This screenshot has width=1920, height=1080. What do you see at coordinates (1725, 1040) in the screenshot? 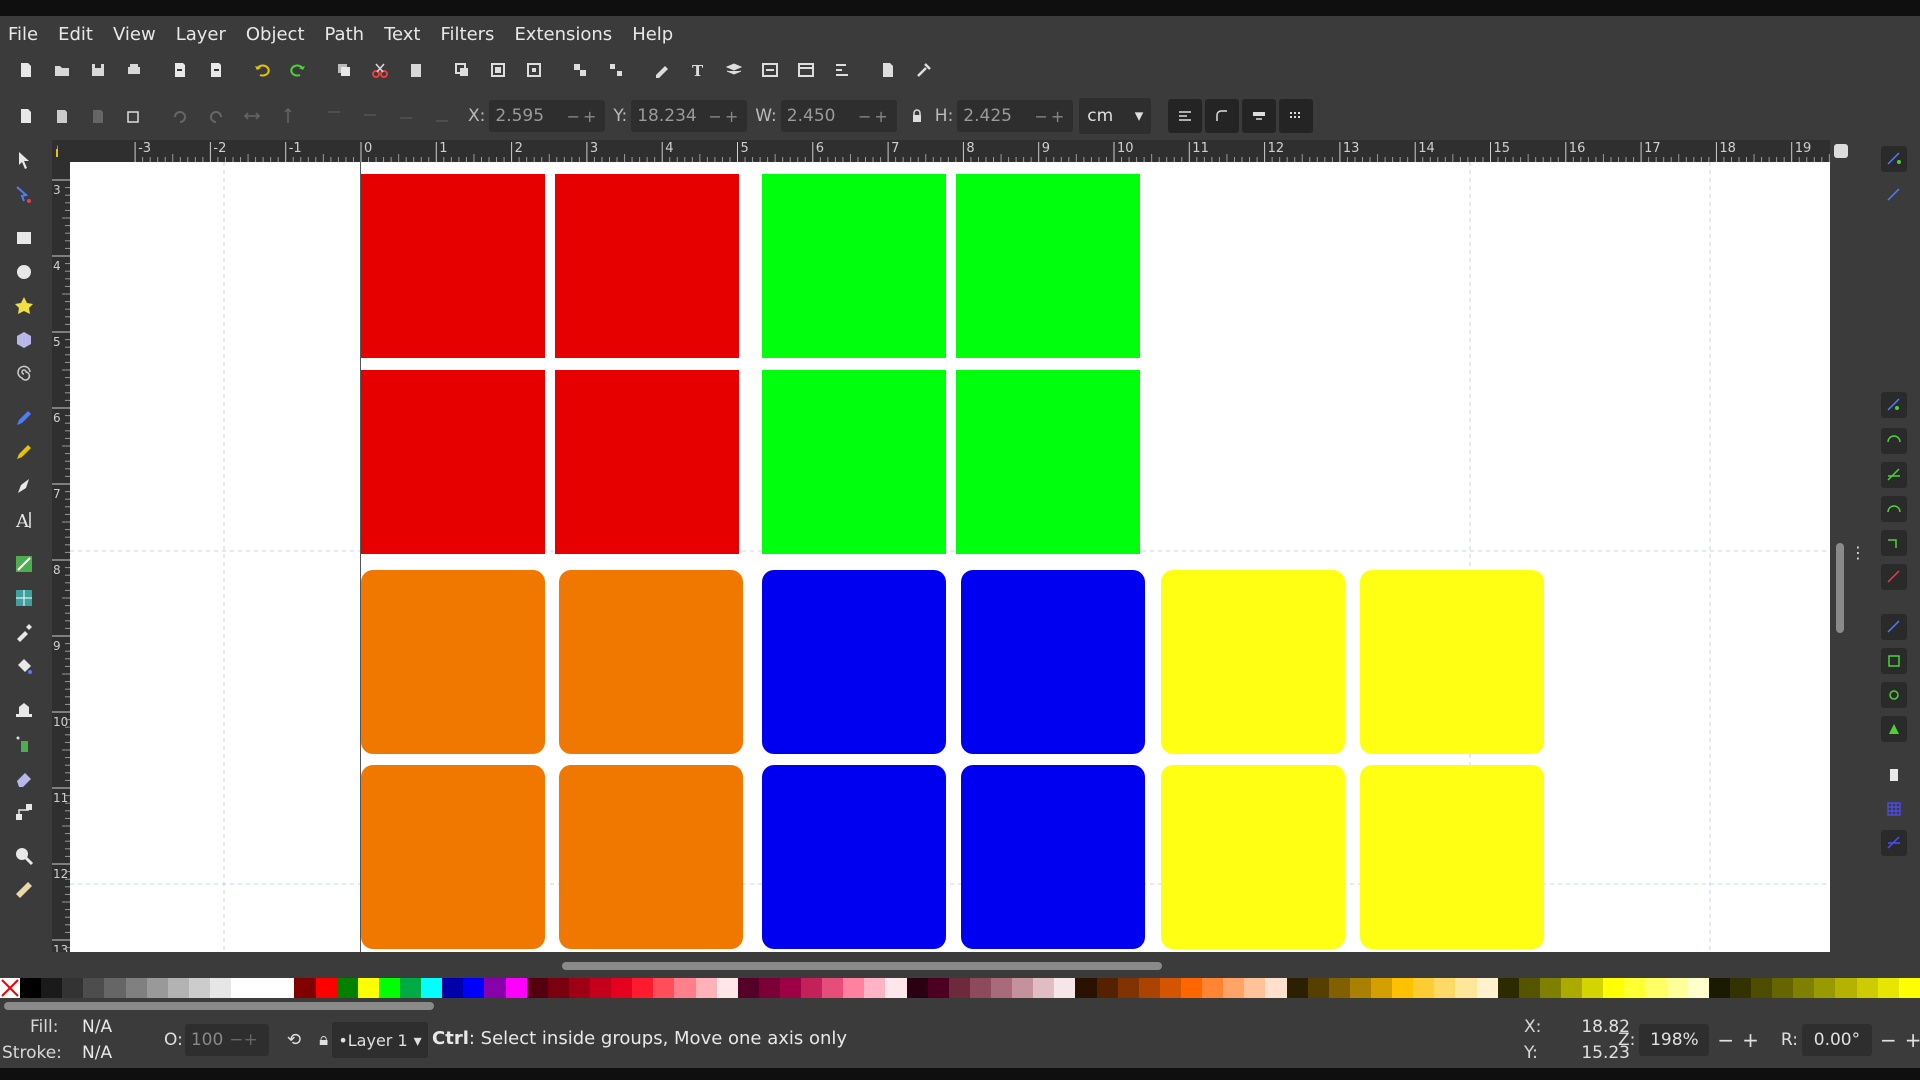
I see `zoom-out-button: −` at bounding box center [1725, 1040].